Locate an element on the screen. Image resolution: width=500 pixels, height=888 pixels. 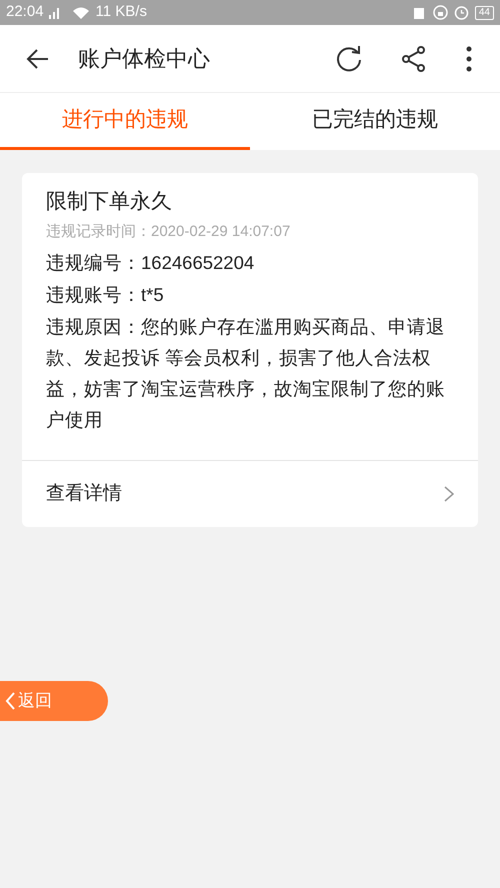
violation-detail: 违规账号：t*5 is located at coordinates (105, 295).